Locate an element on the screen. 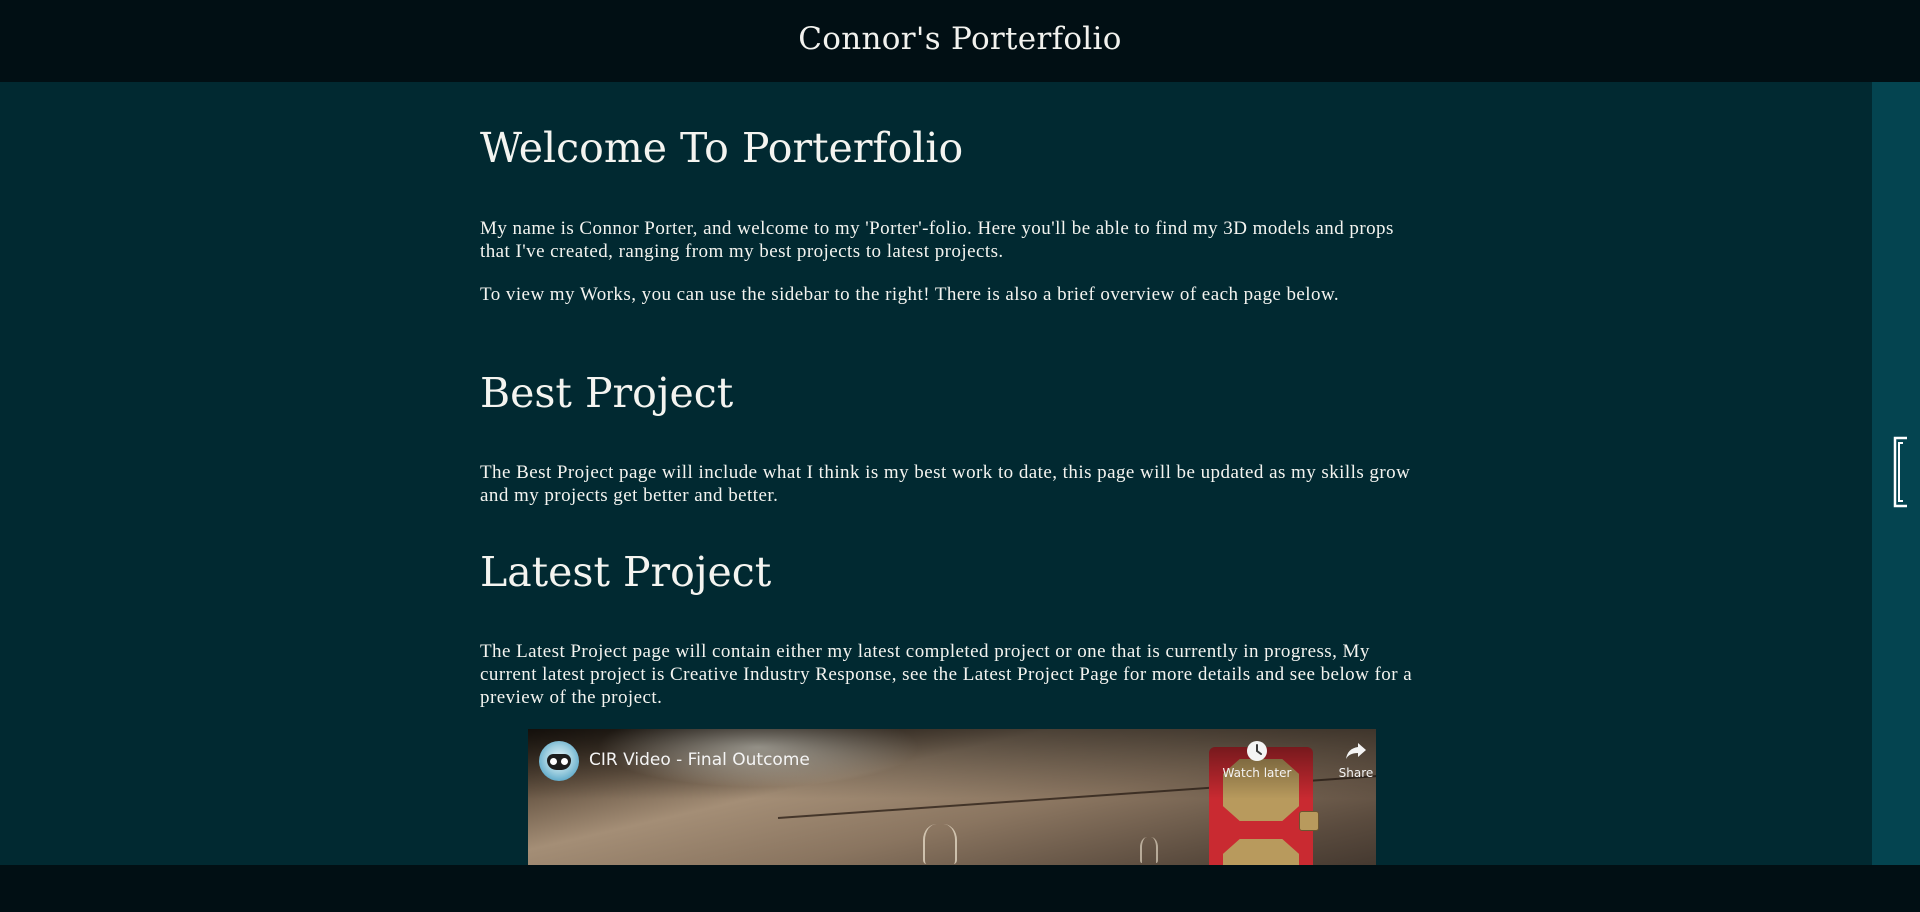 The image size is (1920, 912). channel-avatar-icon is located at coordinates (559, 761).